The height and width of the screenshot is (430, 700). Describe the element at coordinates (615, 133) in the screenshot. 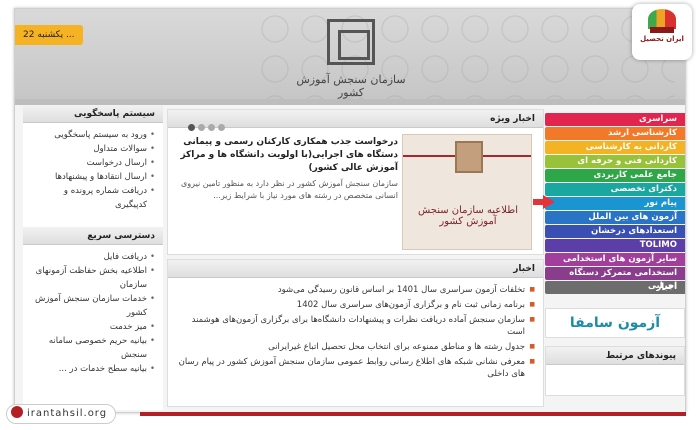

I see `exam-menu-item: کارشناسی ارشد` at that location.